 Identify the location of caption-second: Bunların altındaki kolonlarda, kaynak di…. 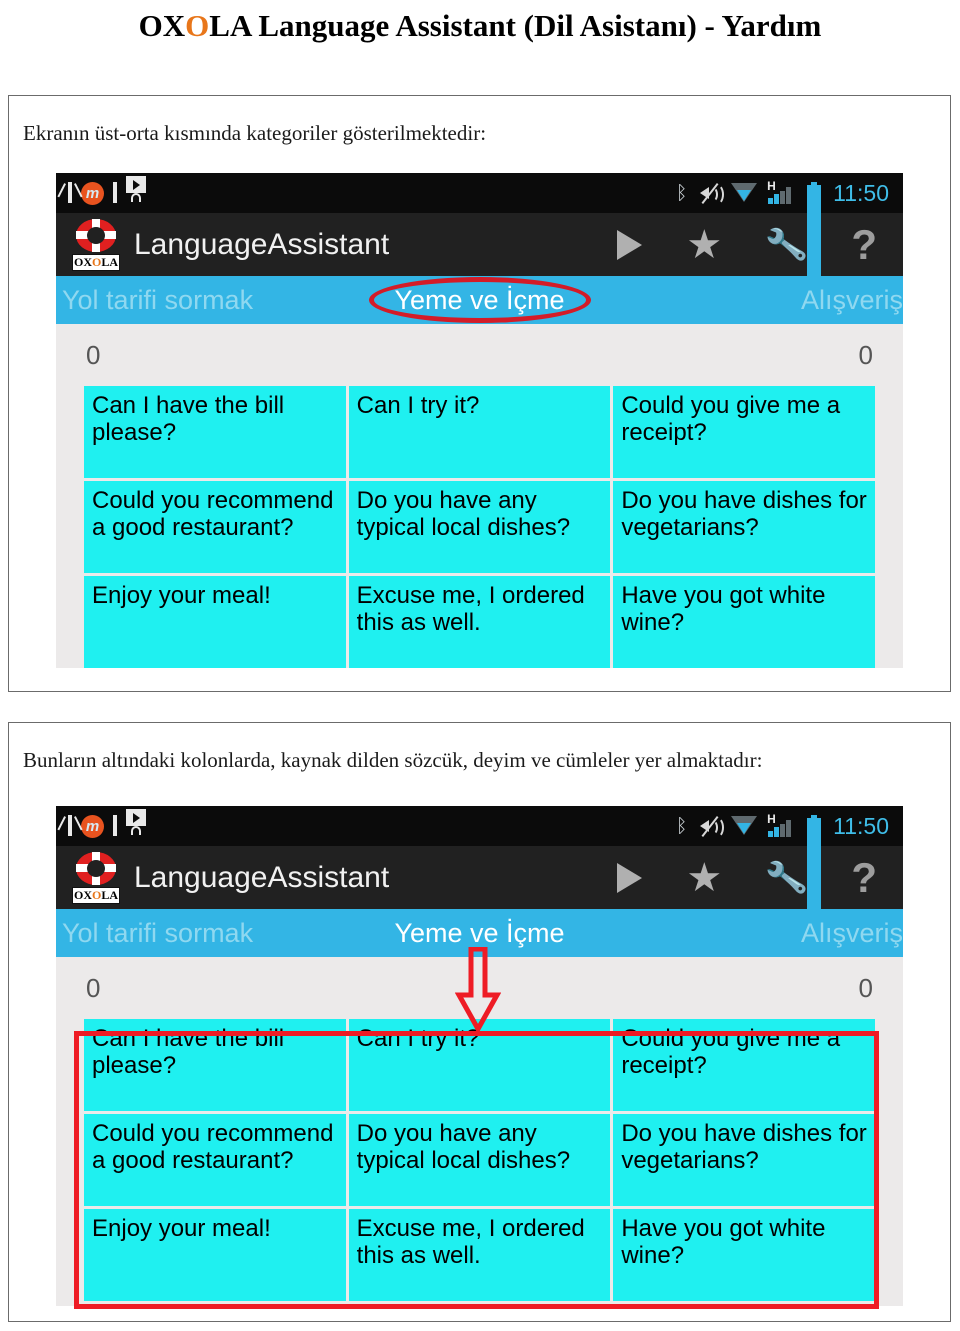
(393, 760).